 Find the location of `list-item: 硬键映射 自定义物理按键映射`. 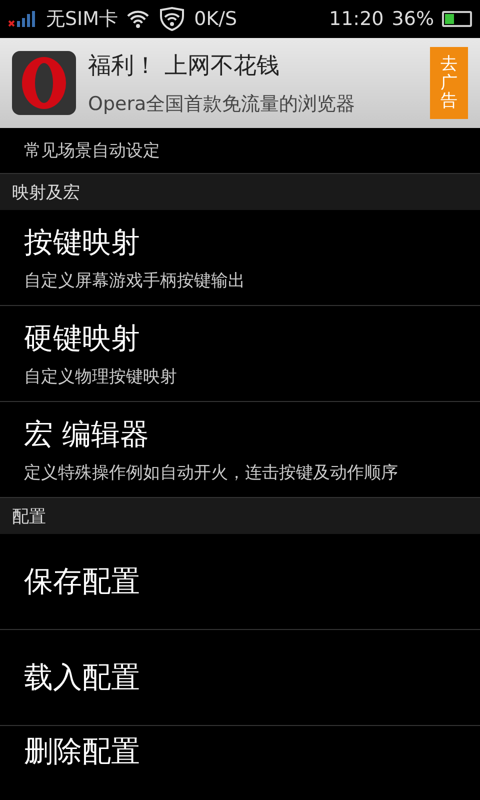

list-item: 硬键映射 自定义物理按键映射 is located at coordinates (240, 354).